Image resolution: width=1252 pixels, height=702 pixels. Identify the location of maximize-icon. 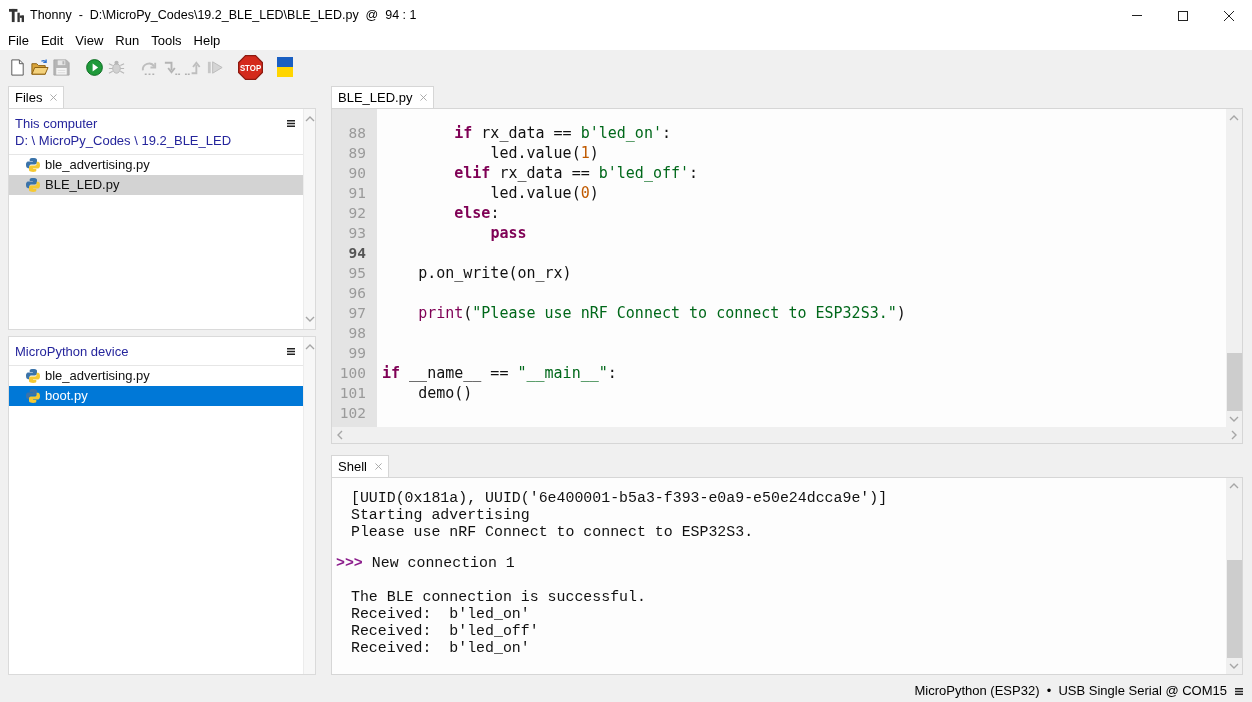
(1183, 15).